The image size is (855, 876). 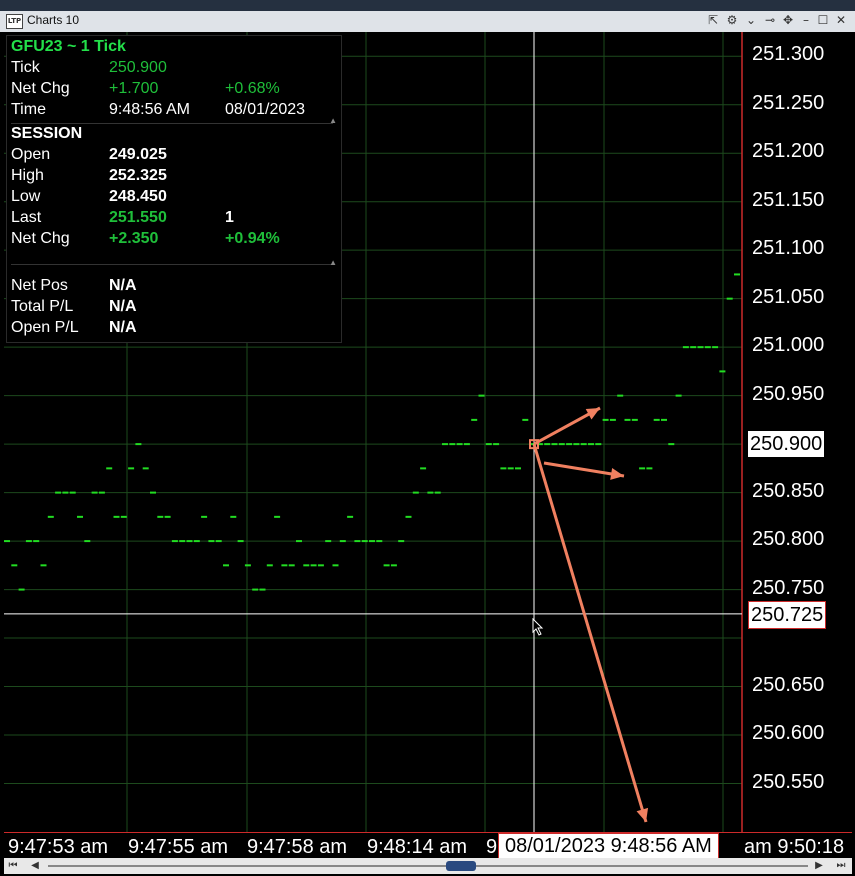 What do you see at coordinates (134, 238) in the screenshot?
I see `session-netchg-value: +2.350` at bounding box center [134, 238].